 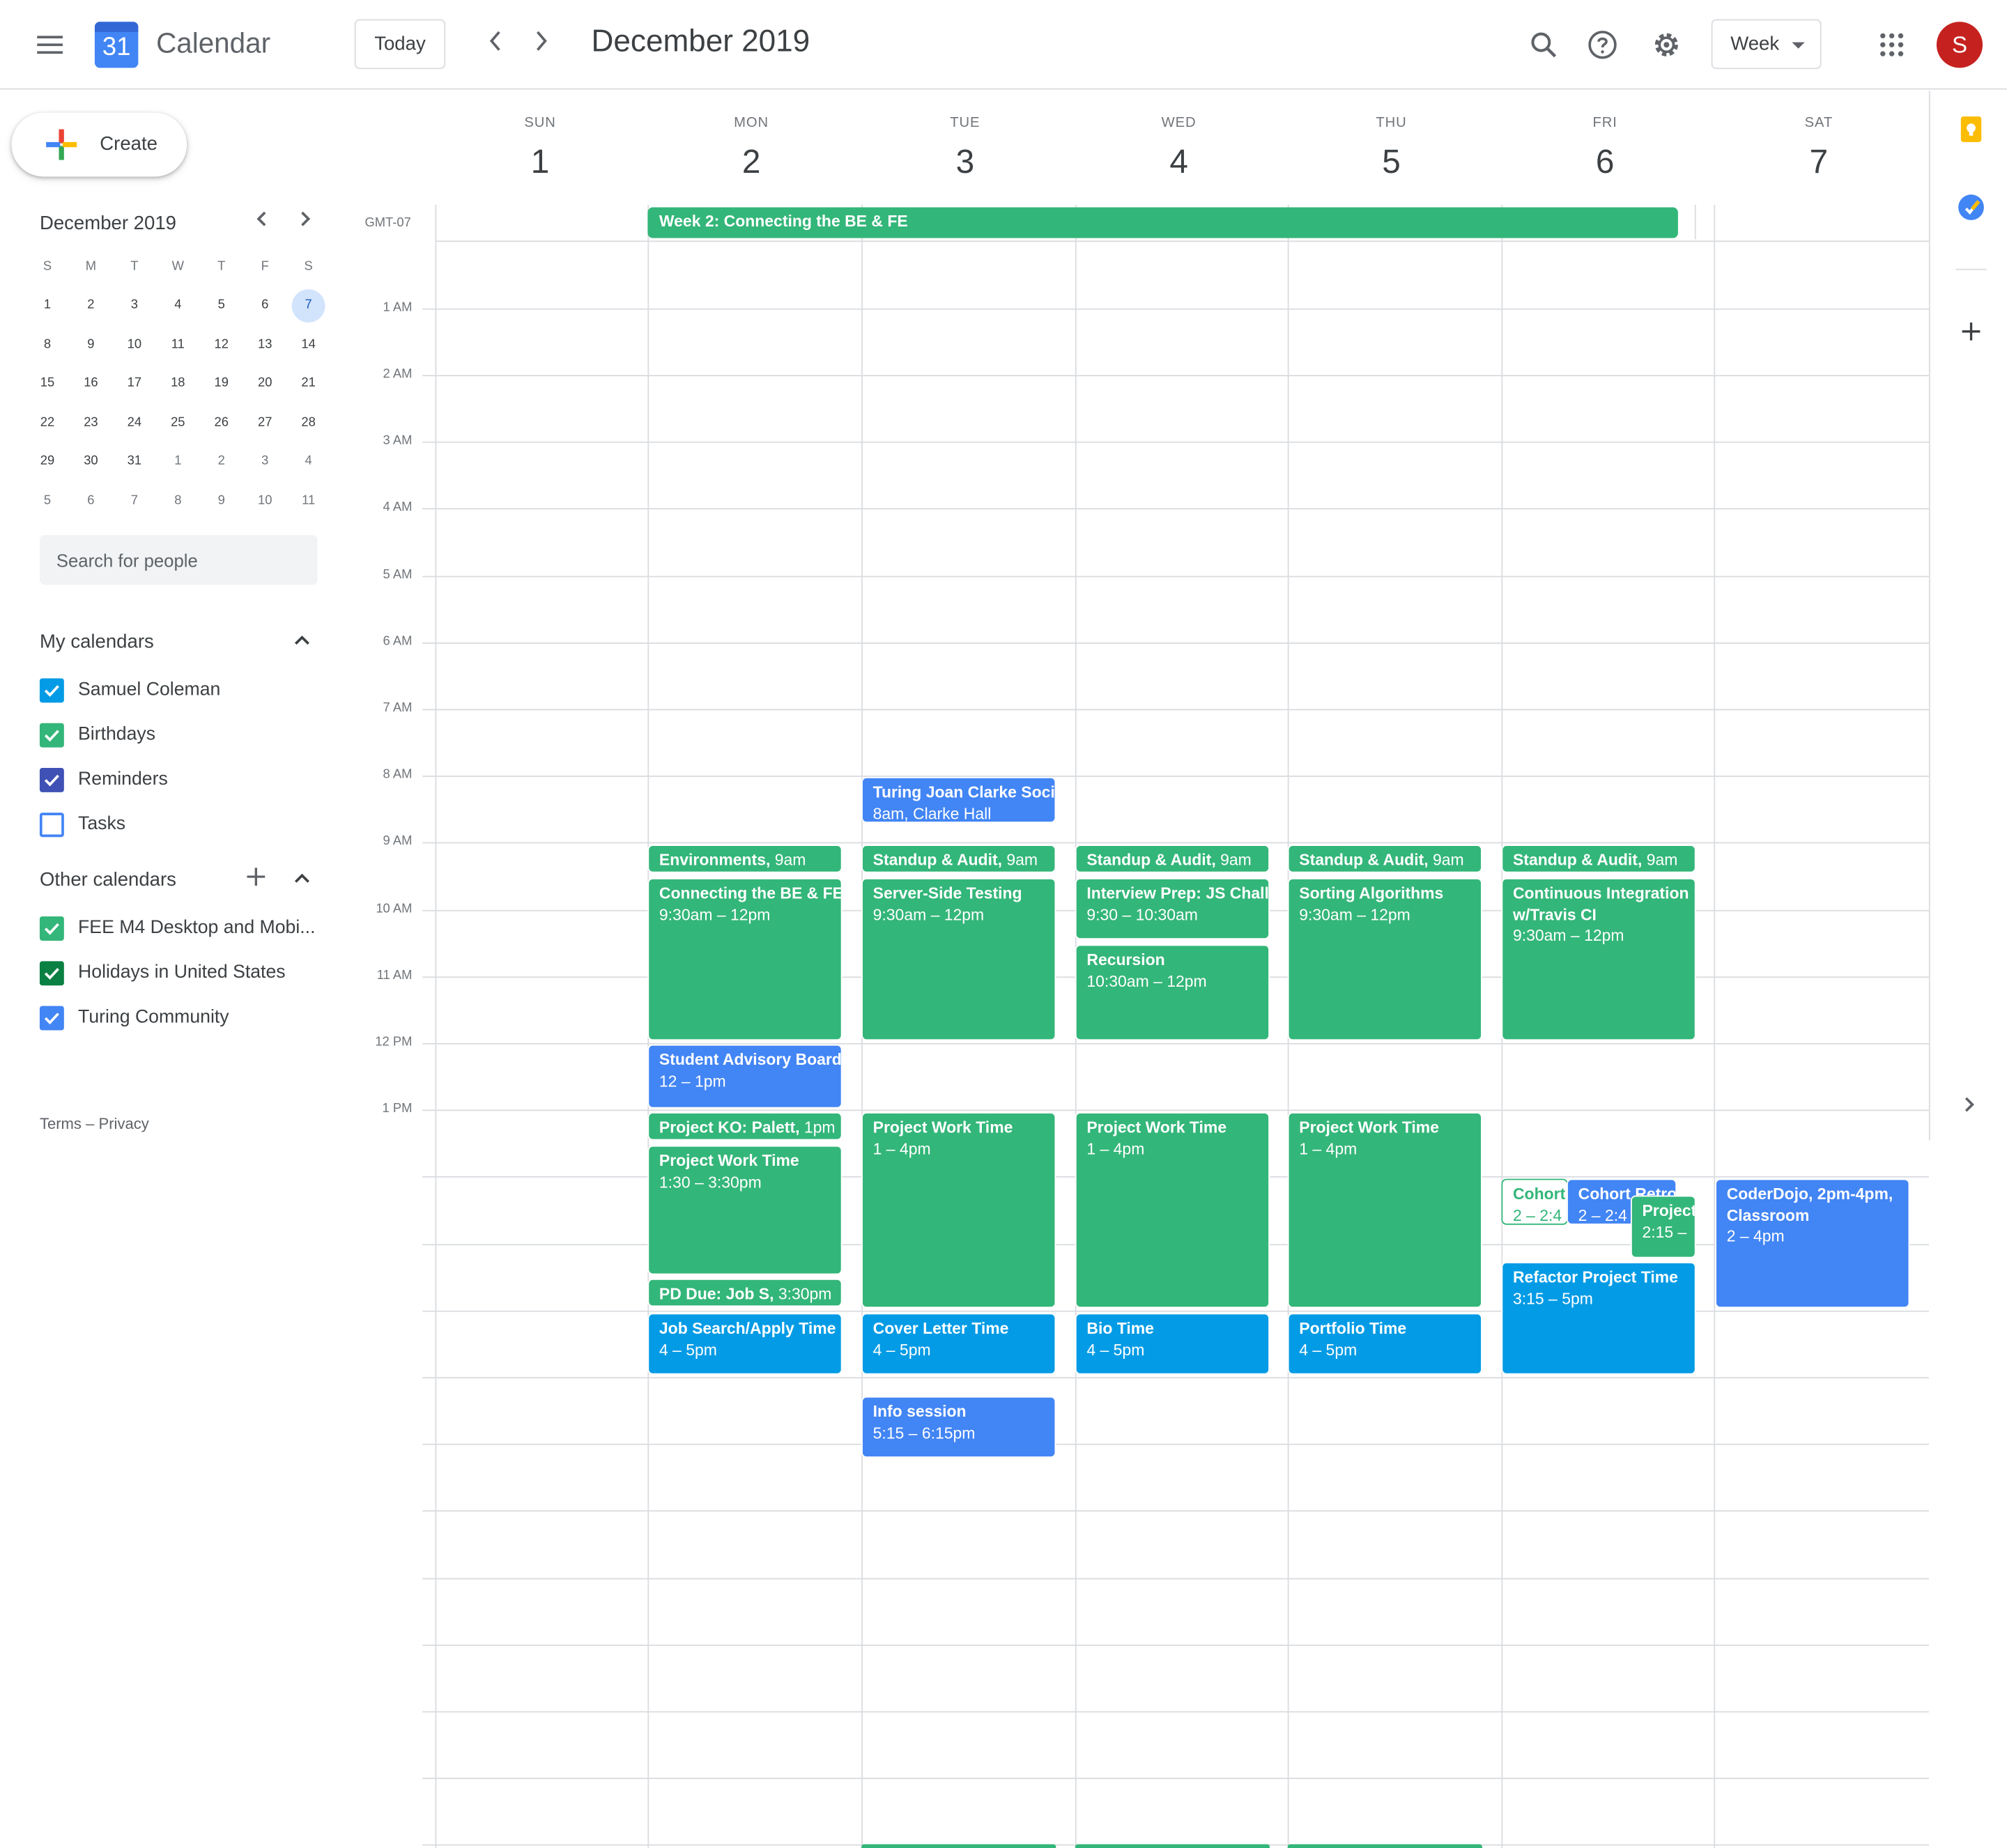 What do you see at coordinates (1812, 1243) in the screenshot?
I see `calendar-event: CoderDojo, 2pm-4pm, Classroom 2 – 4pm` at bounding box center [1812, 1243].